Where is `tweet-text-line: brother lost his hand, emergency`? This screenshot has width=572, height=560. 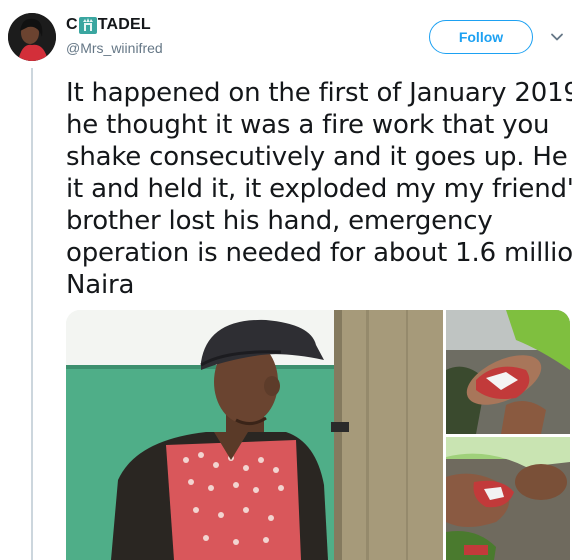
tweet-text-line: brother lost his hand, emergency is located at coordinates (279, 221).